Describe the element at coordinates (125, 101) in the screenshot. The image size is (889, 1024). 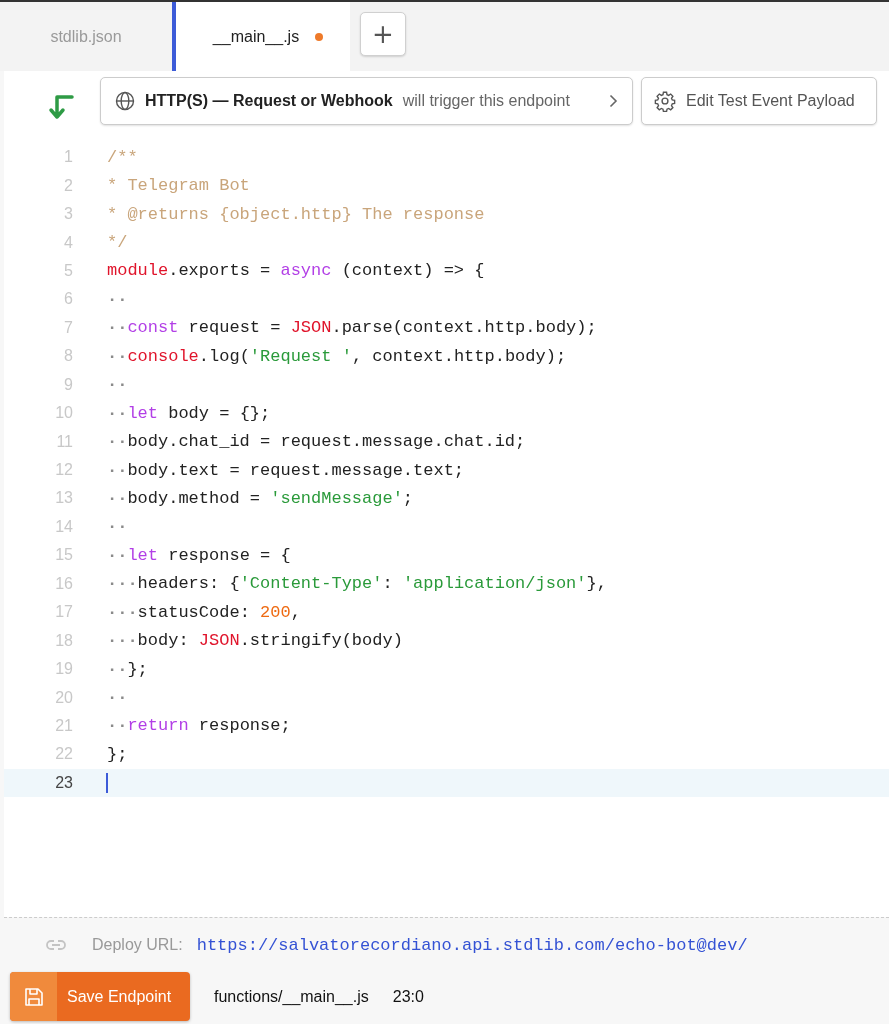
I see `globe-icon` at that location.